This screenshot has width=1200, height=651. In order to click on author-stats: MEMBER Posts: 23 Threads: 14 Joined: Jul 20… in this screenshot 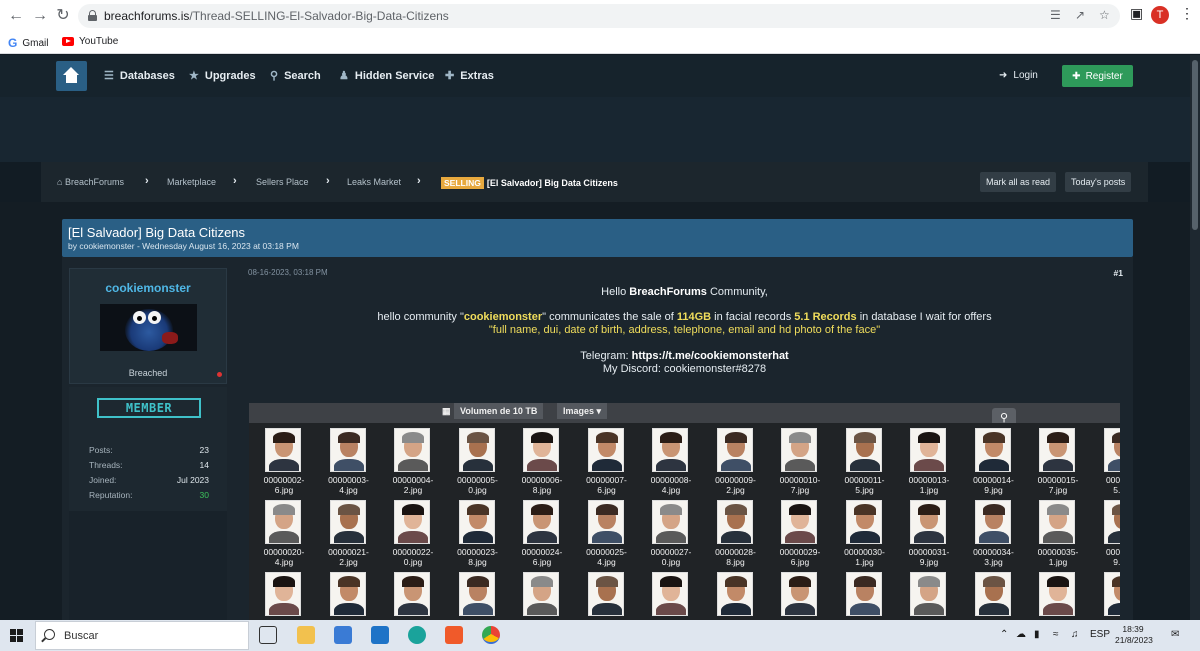, I will do `click(148, 449)`.